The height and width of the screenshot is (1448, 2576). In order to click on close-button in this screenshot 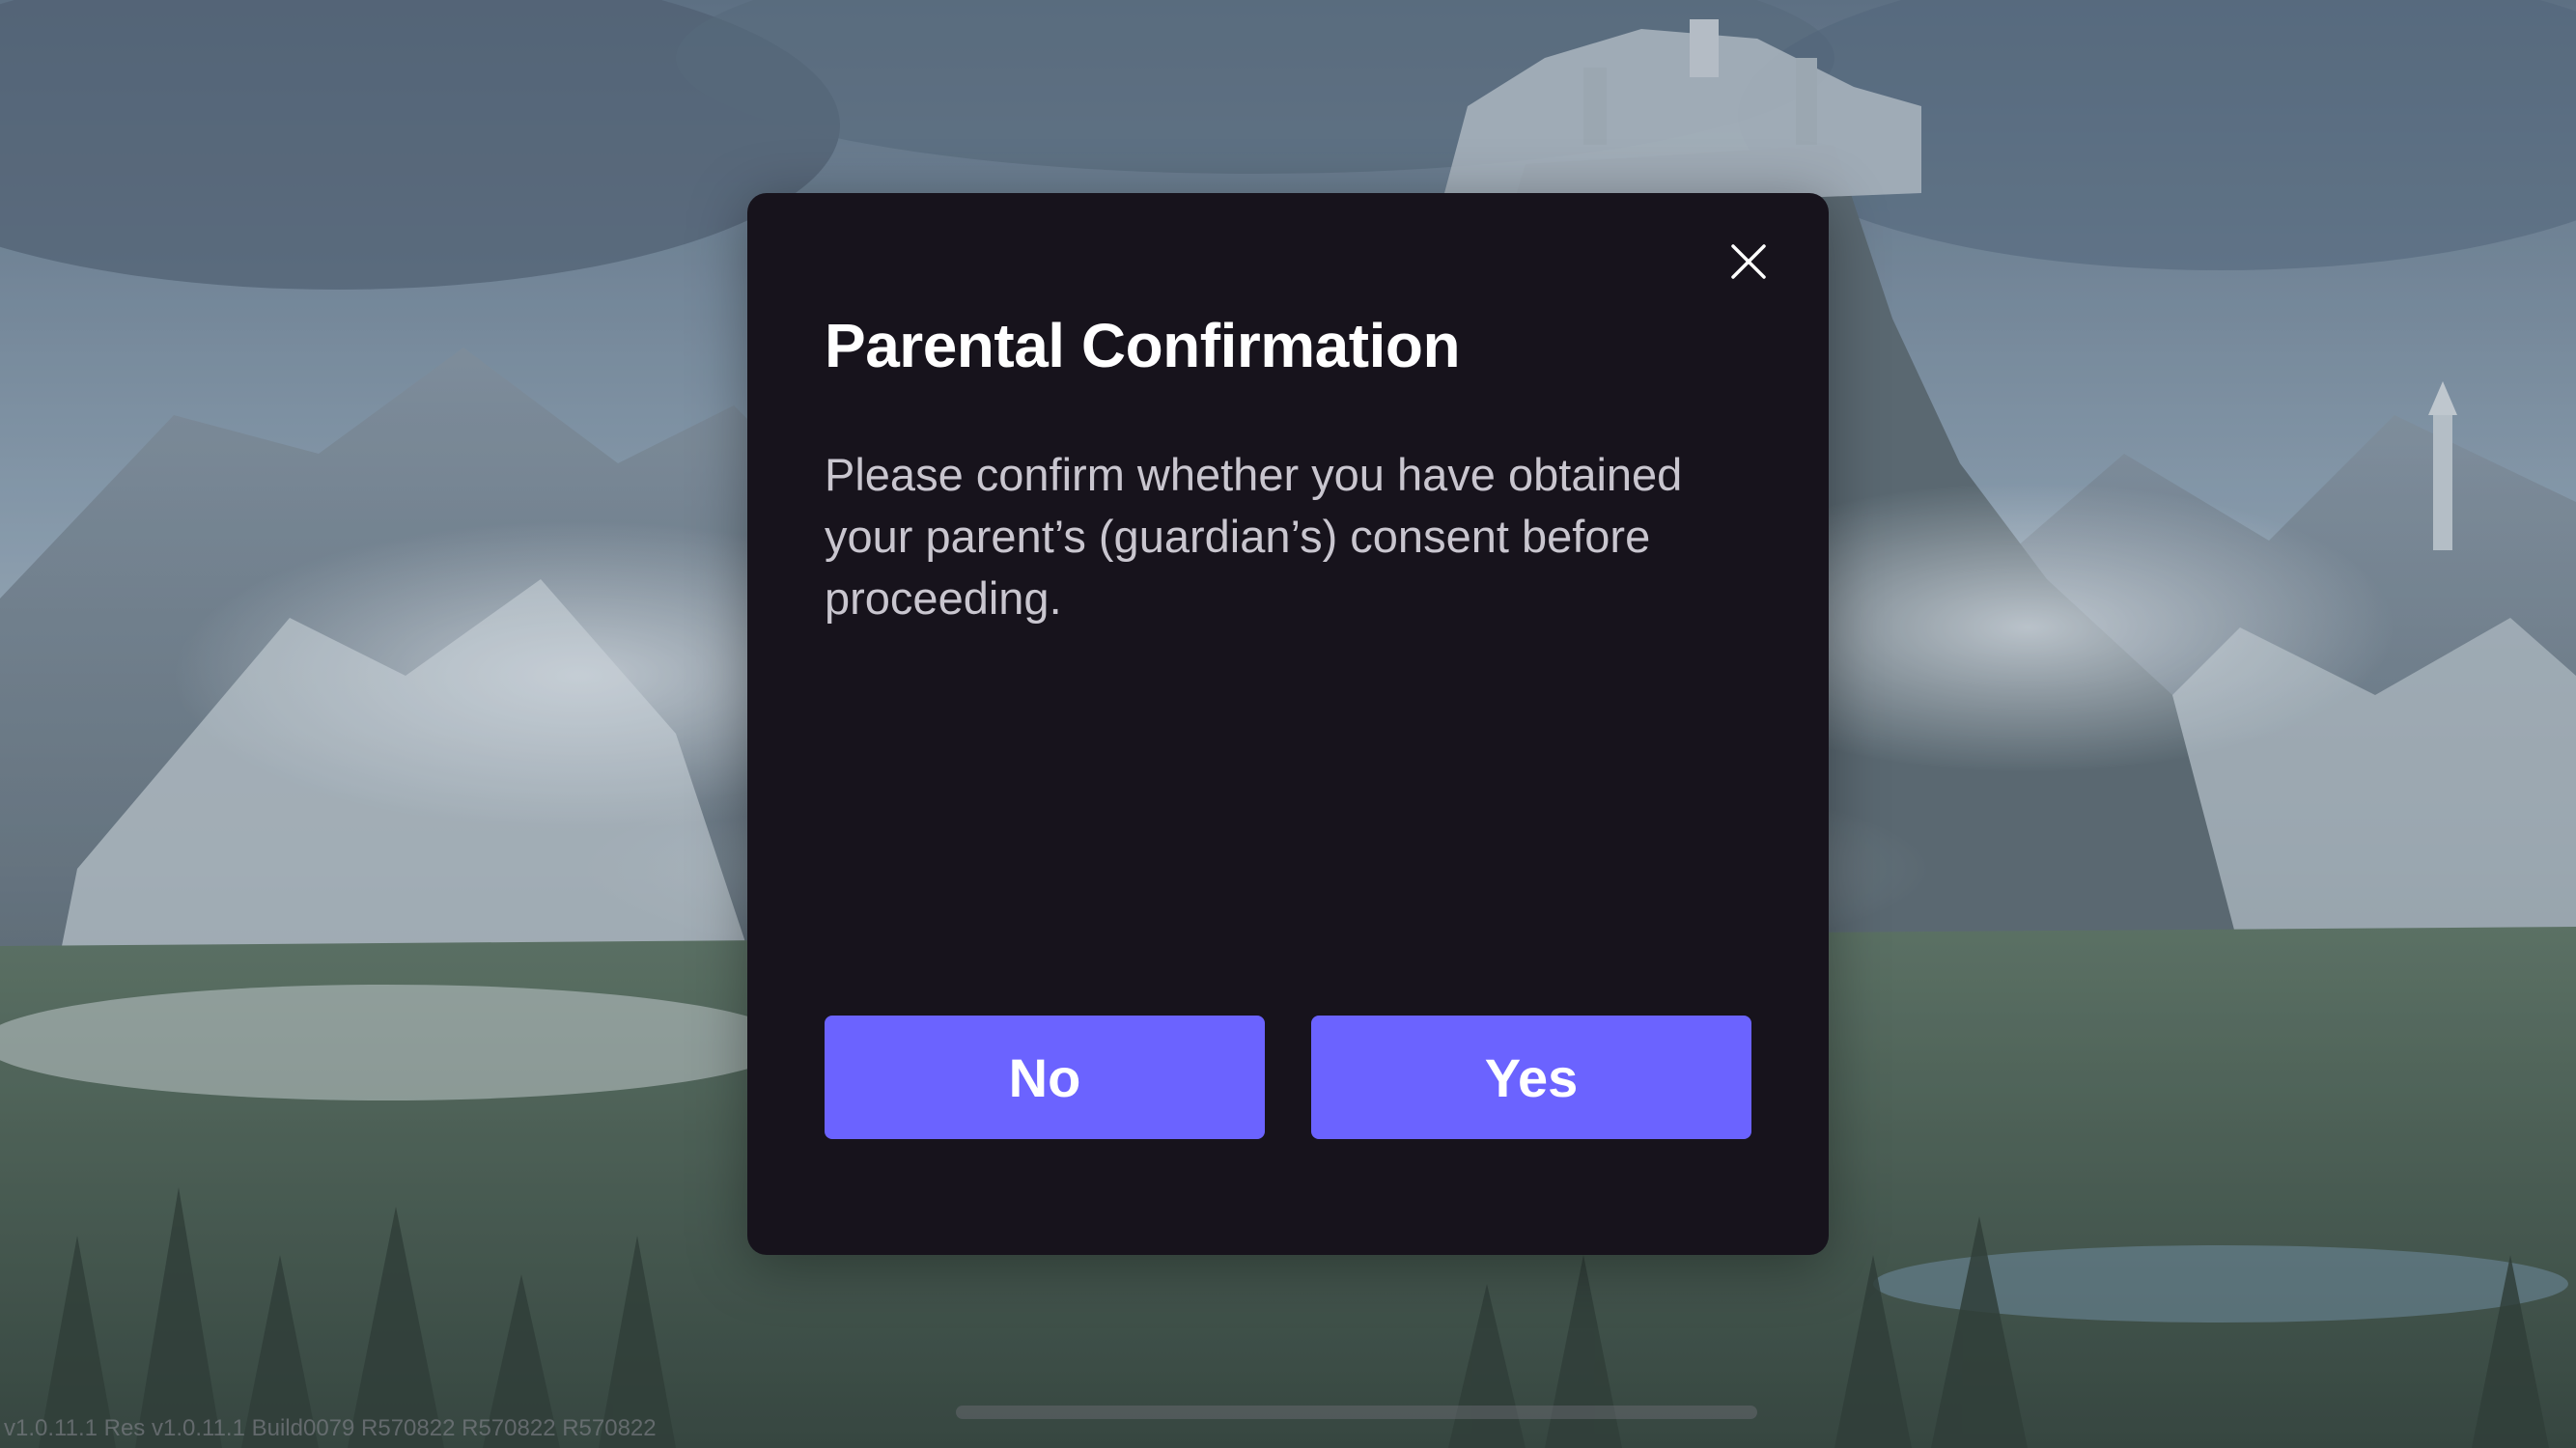, I will do `click(1749, 262)`.